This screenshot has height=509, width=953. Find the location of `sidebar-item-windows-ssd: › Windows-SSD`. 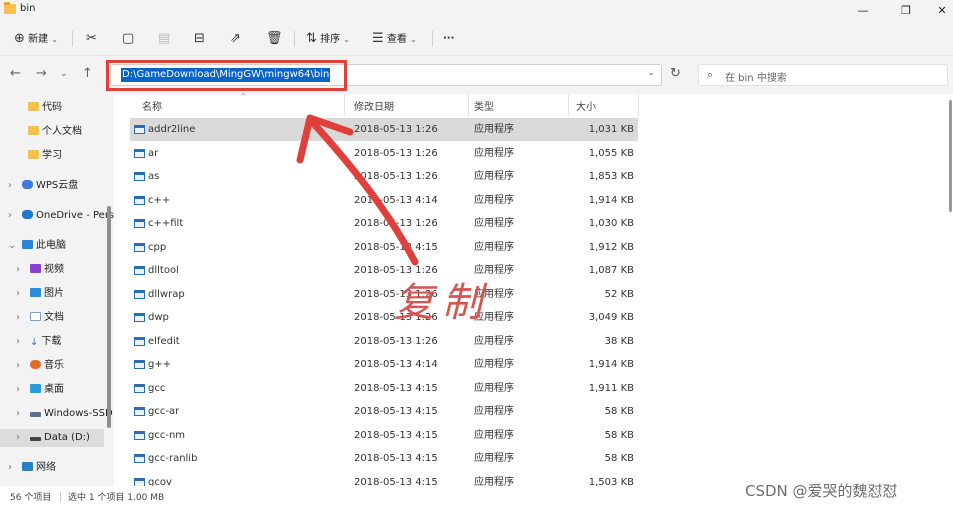

sidebar-item-windows-ssd: › Windows-SSD is located at coordinates (56, 414).